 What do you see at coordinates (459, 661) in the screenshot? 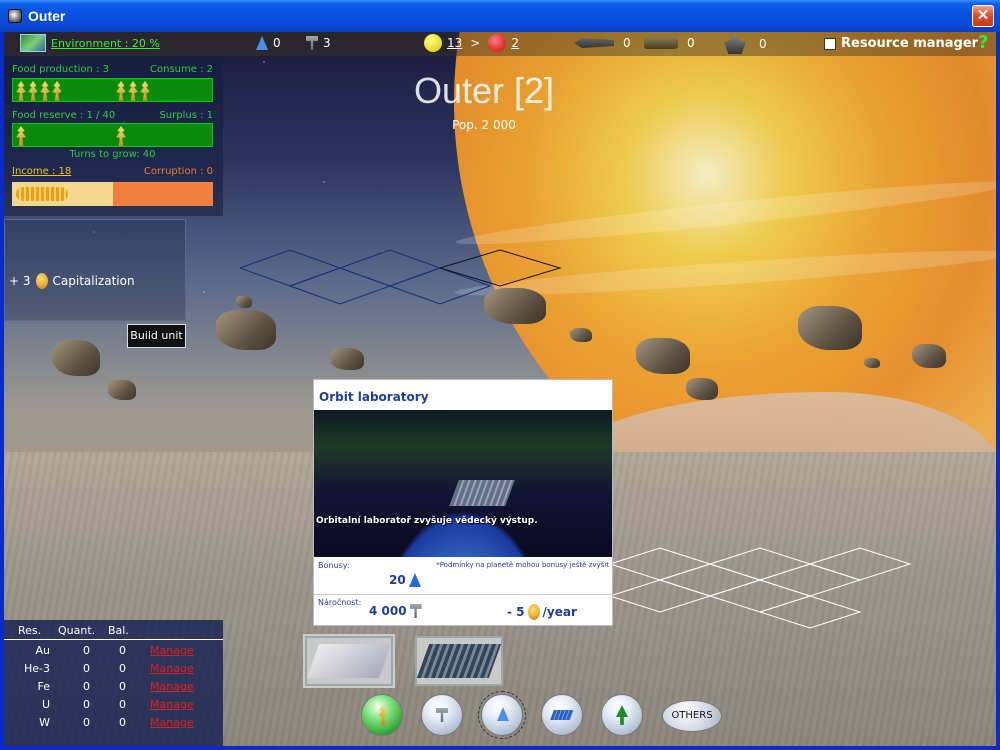
I see `building-option-orbit-lab` at bounding box center [459, 661].